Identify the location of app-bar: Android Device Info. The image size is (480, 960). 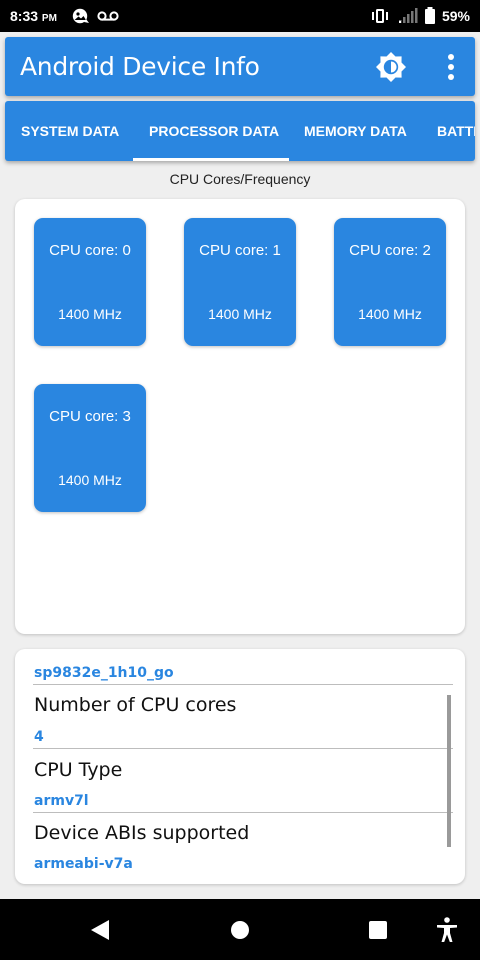
(240, 66).